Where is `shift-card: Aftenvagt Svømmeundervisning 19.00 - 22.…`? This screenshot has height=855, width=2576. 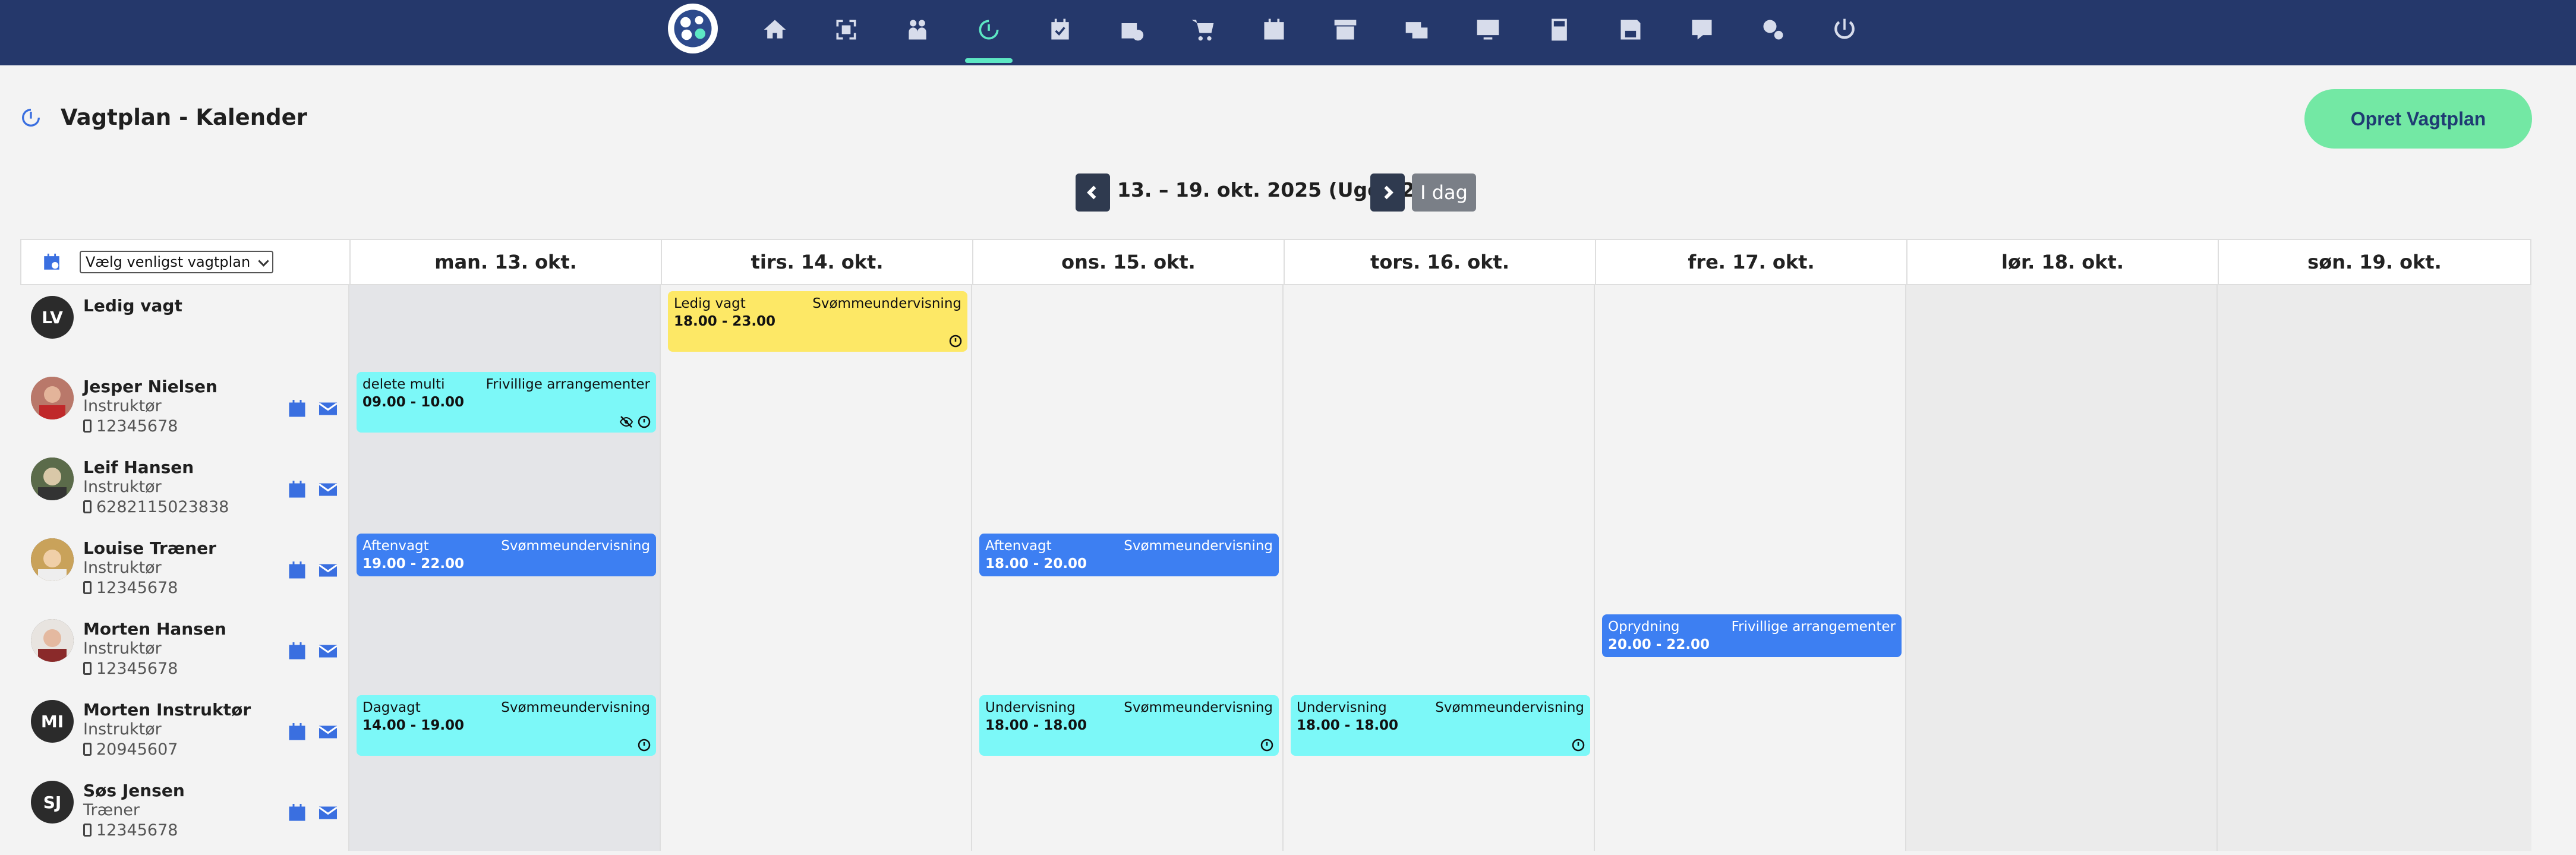 shift-card: Aftenvagt Svømmeundervisning 19.00 - 22.… is located at coordinates (507, 555).